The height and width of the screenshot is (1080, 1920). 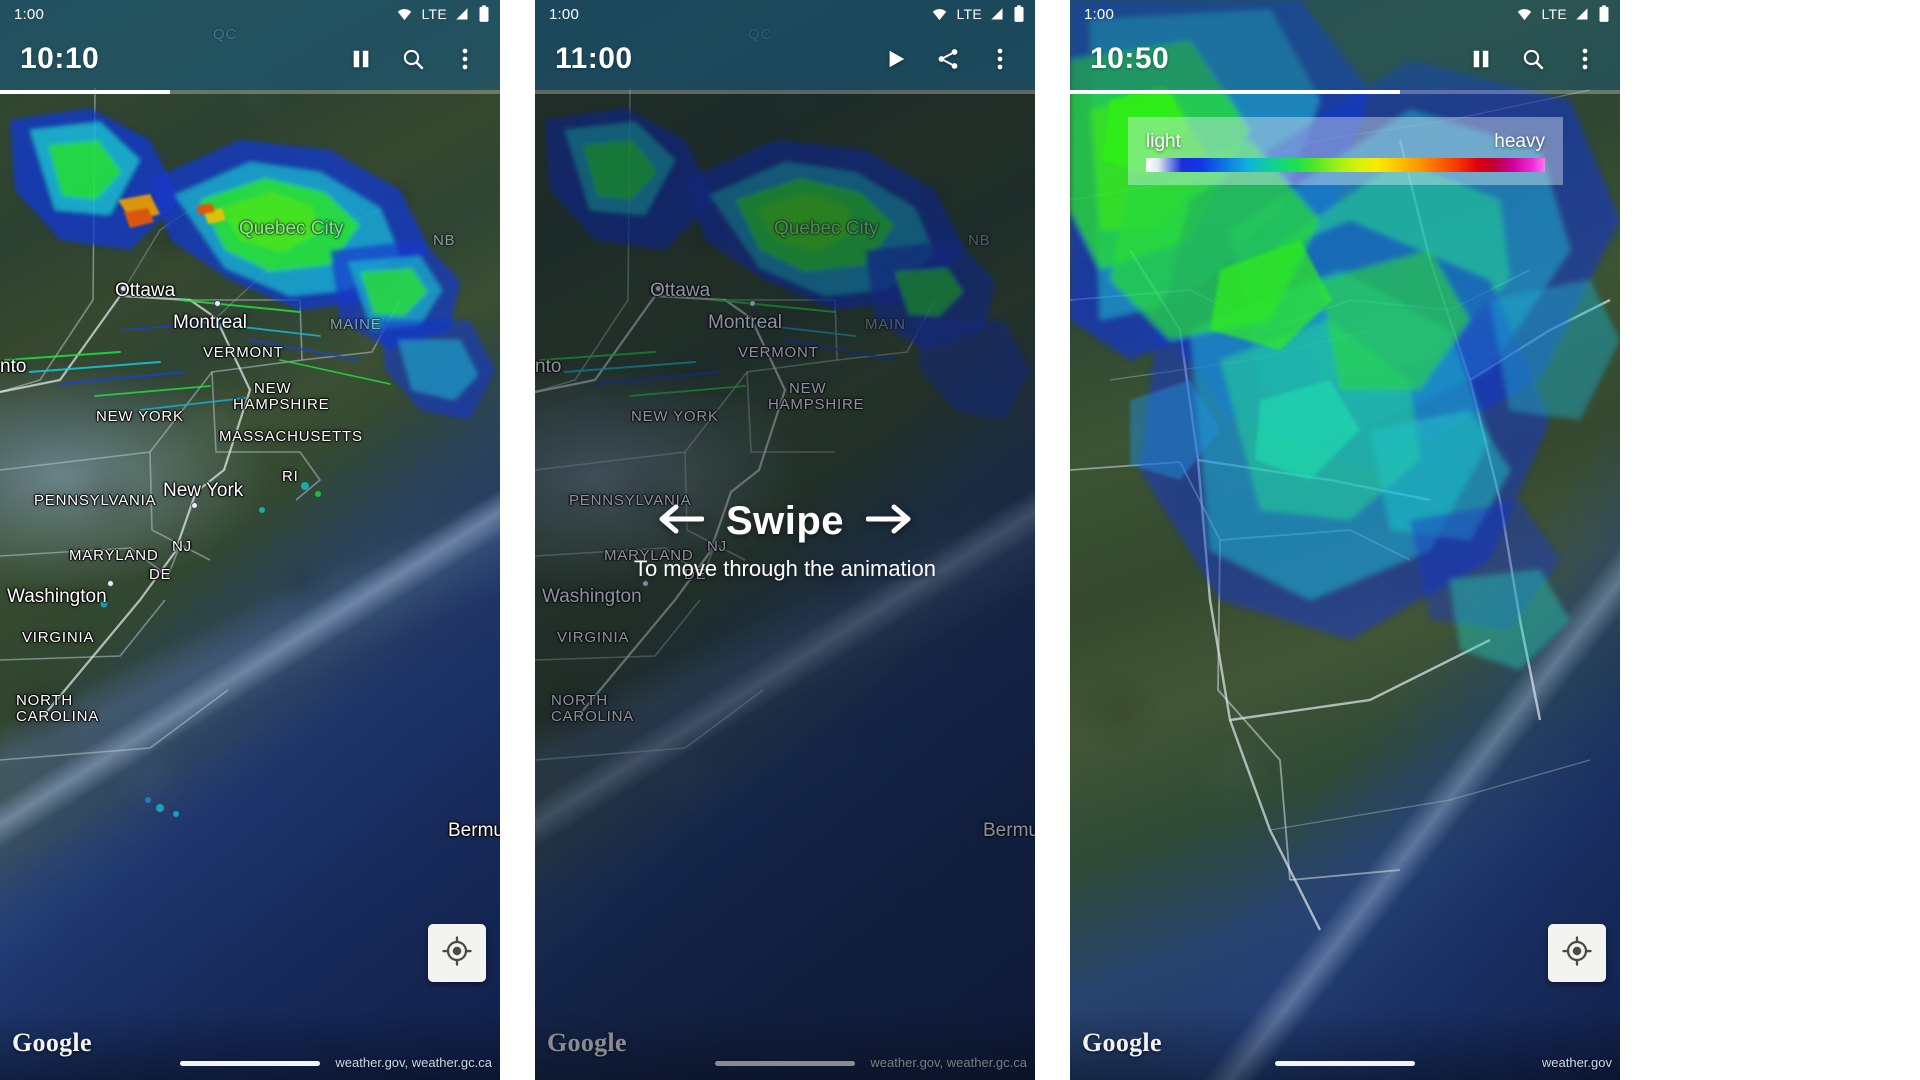 I want to click on legend-labels: light heavy, so click(x=1345, y=142).